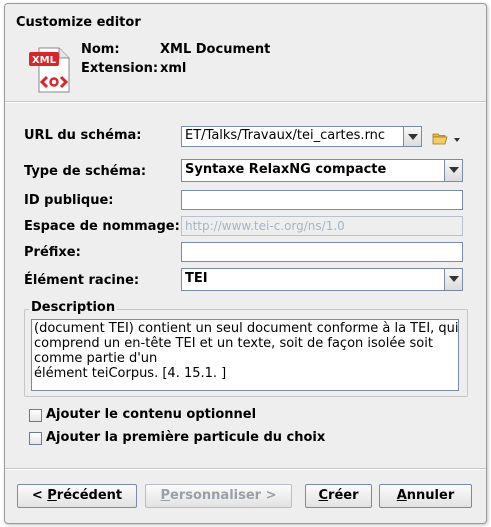 This screenshot has height=527, width=491. Describe the element at coordinates (77, 496) in the screenshot. I see `previous-button: < Précédent` at that location.